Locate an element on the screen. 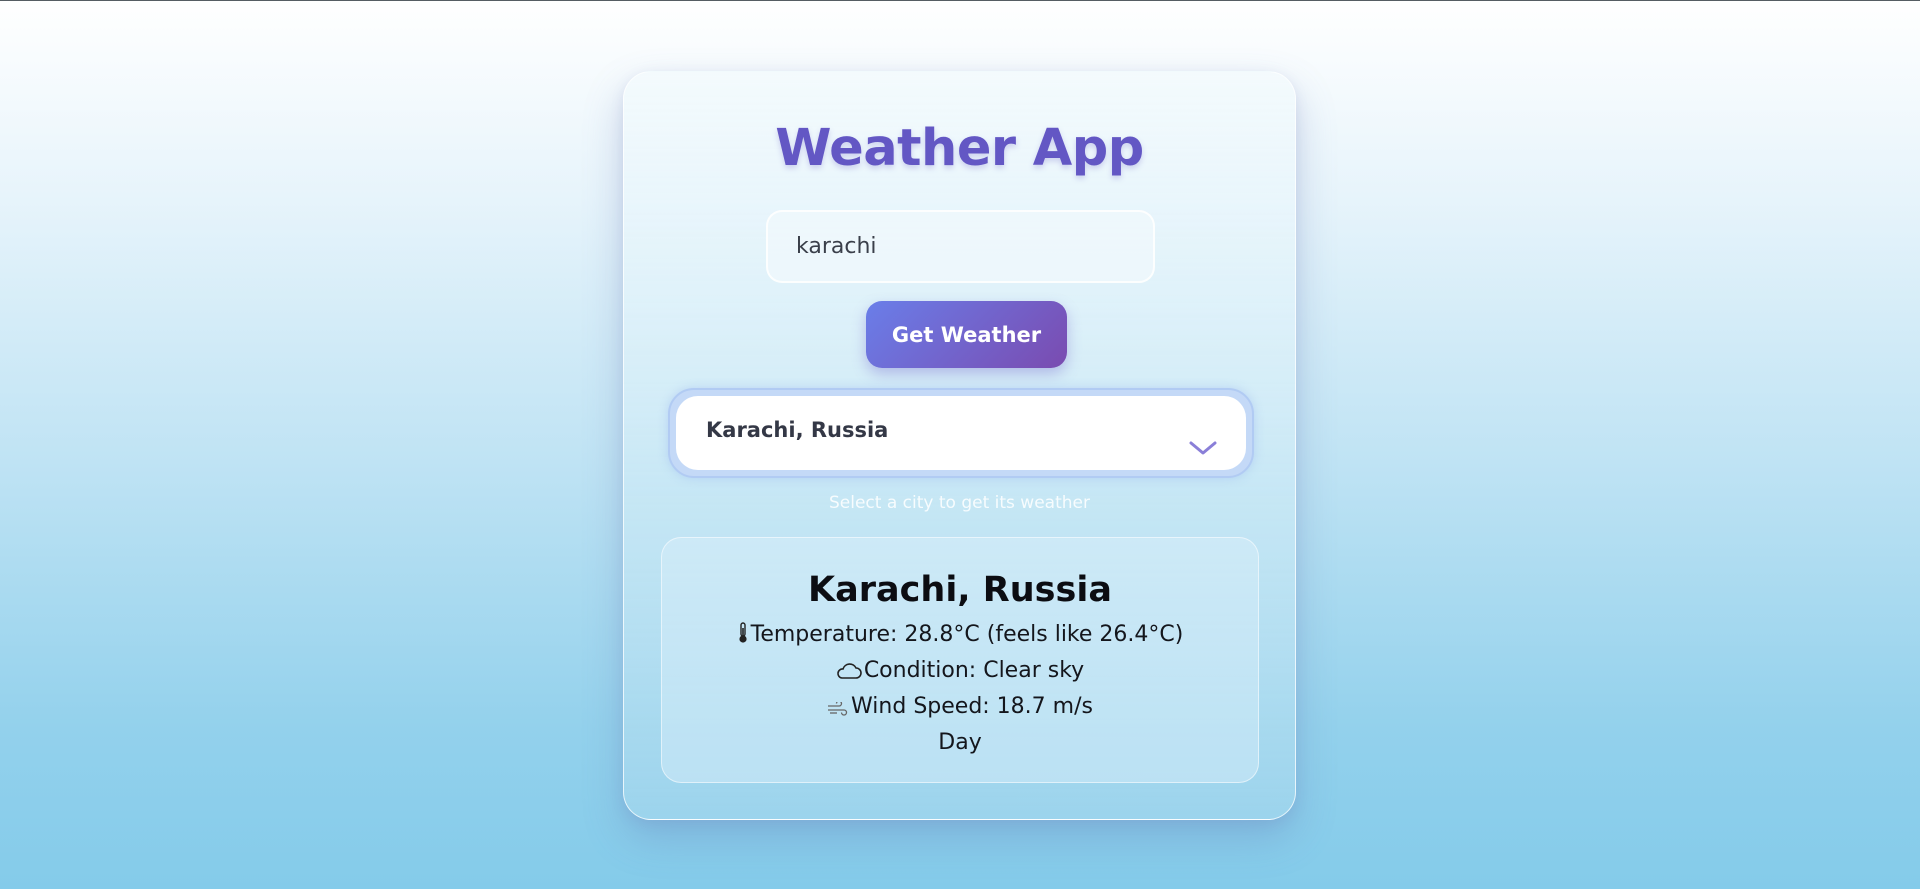  condition-row: Condition: Clear sky is located at coordinates (960, 670).